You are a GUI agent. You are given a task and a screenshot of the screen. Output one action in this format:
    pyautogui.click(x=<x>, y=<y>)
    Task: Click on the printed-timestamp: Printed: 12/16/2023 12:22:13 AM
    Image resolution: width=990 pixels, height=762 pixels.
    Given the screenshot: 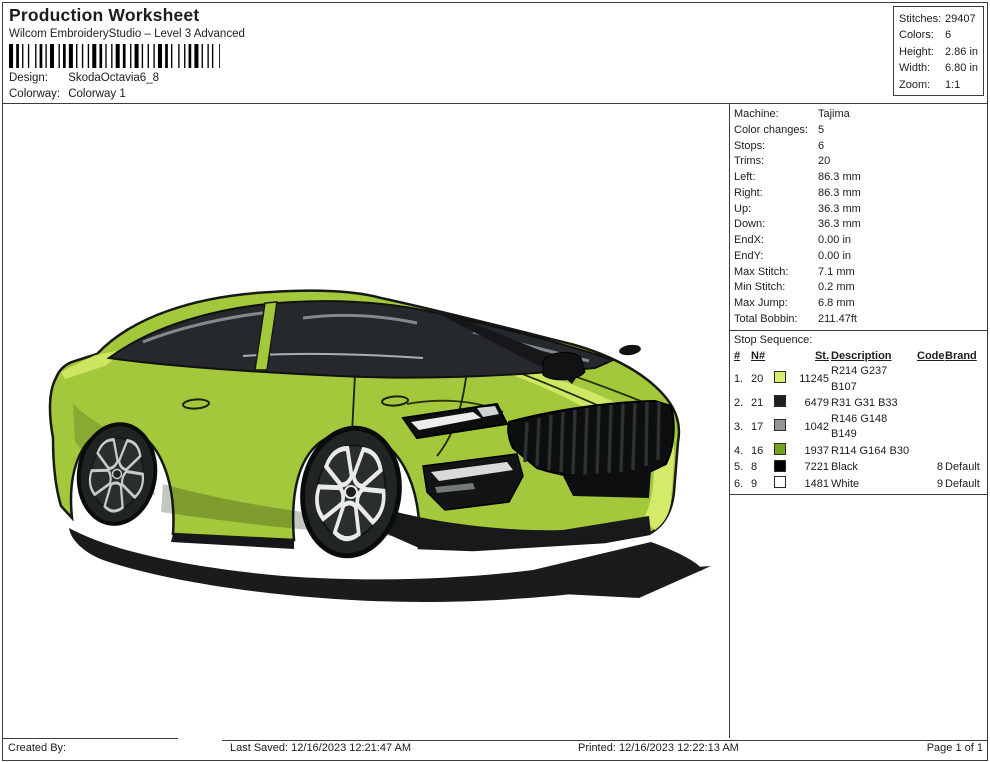 What is the action you would take?
    pyautogui.click(x=658, y=748)
    